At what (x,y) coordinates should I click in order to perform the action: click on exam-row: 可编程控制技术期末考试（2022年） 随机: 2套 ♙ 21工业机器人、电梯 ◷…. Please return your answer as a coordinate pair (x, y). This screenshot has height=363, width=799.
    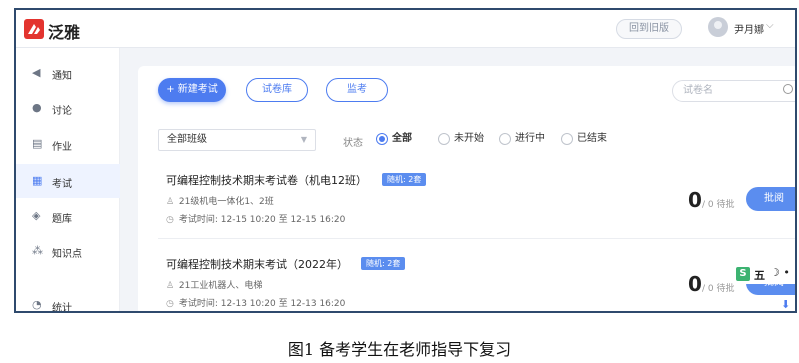
    Looking at the image, I should click on (476, 283).